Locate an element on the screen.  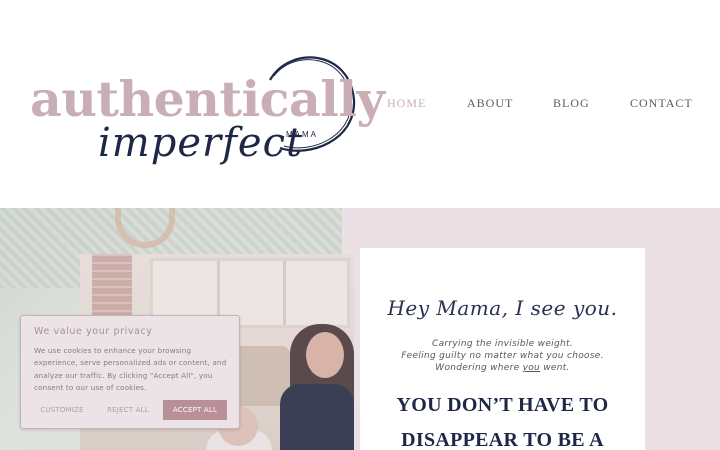
nav-about: ABOUT is located at coordinates (490, 103).